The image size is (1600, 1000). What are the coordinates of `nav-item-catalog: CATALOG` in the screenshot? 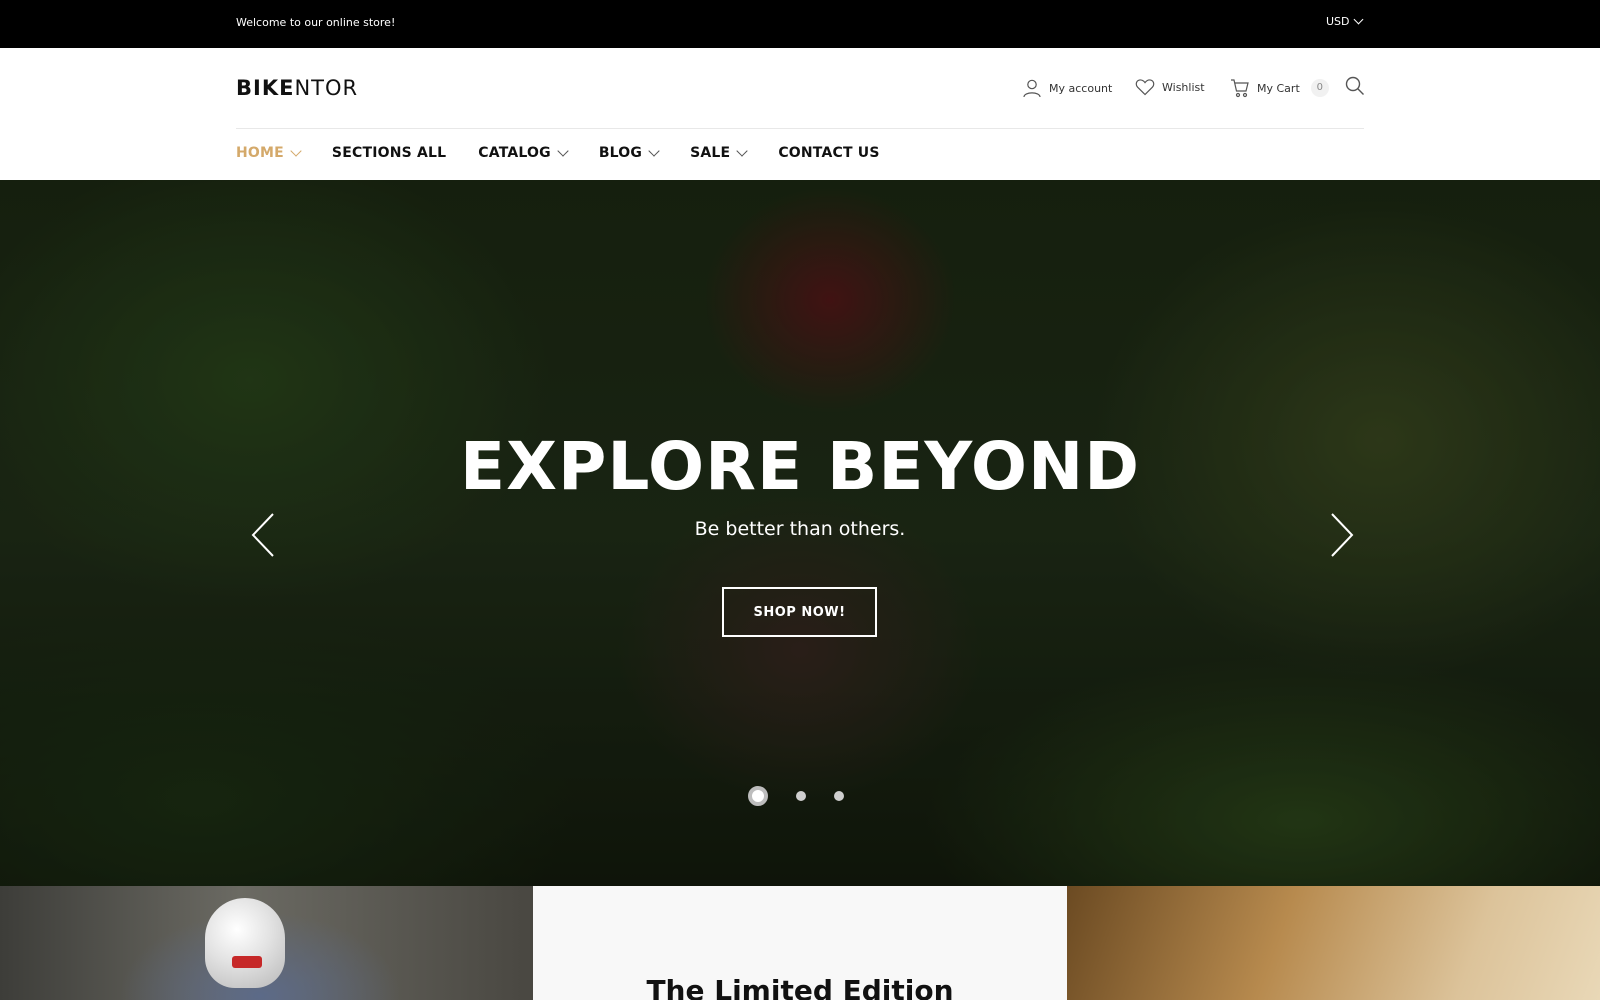 It's located at (523, 152).